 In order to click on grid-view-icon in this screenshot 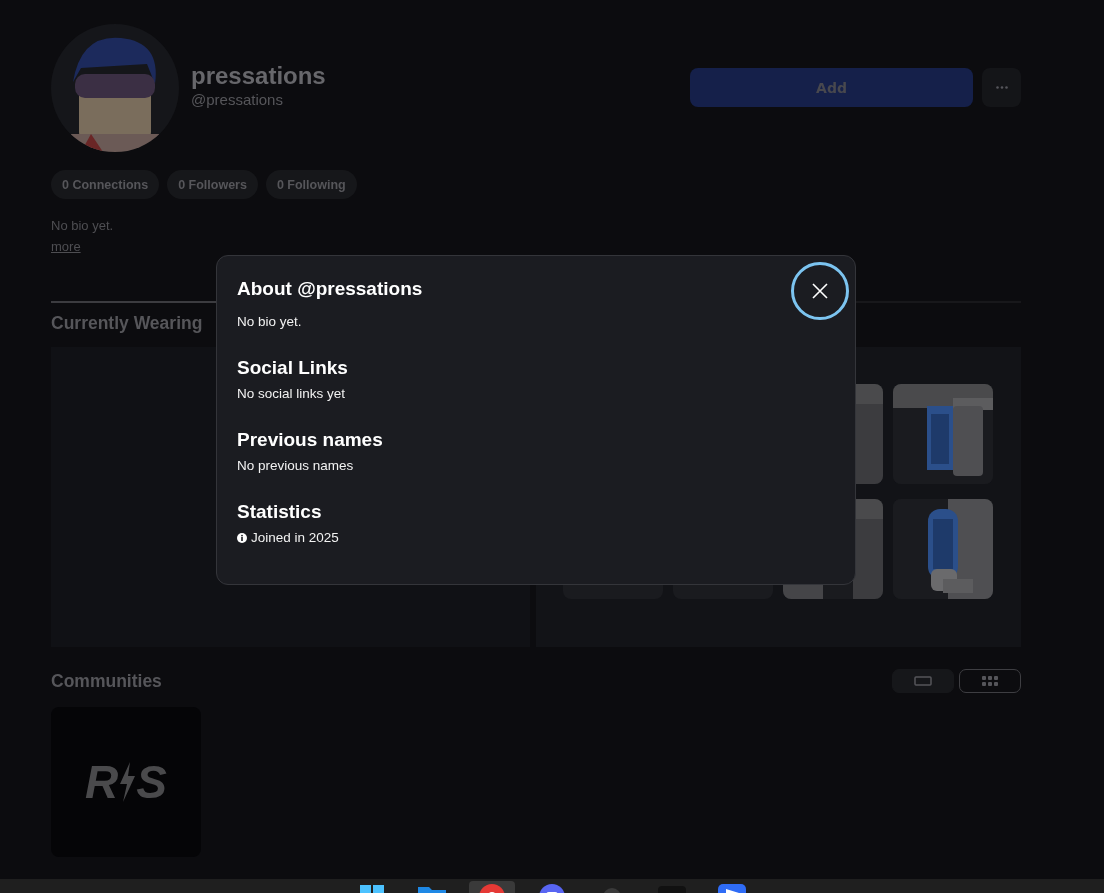, I will do `click(990, 681)`.